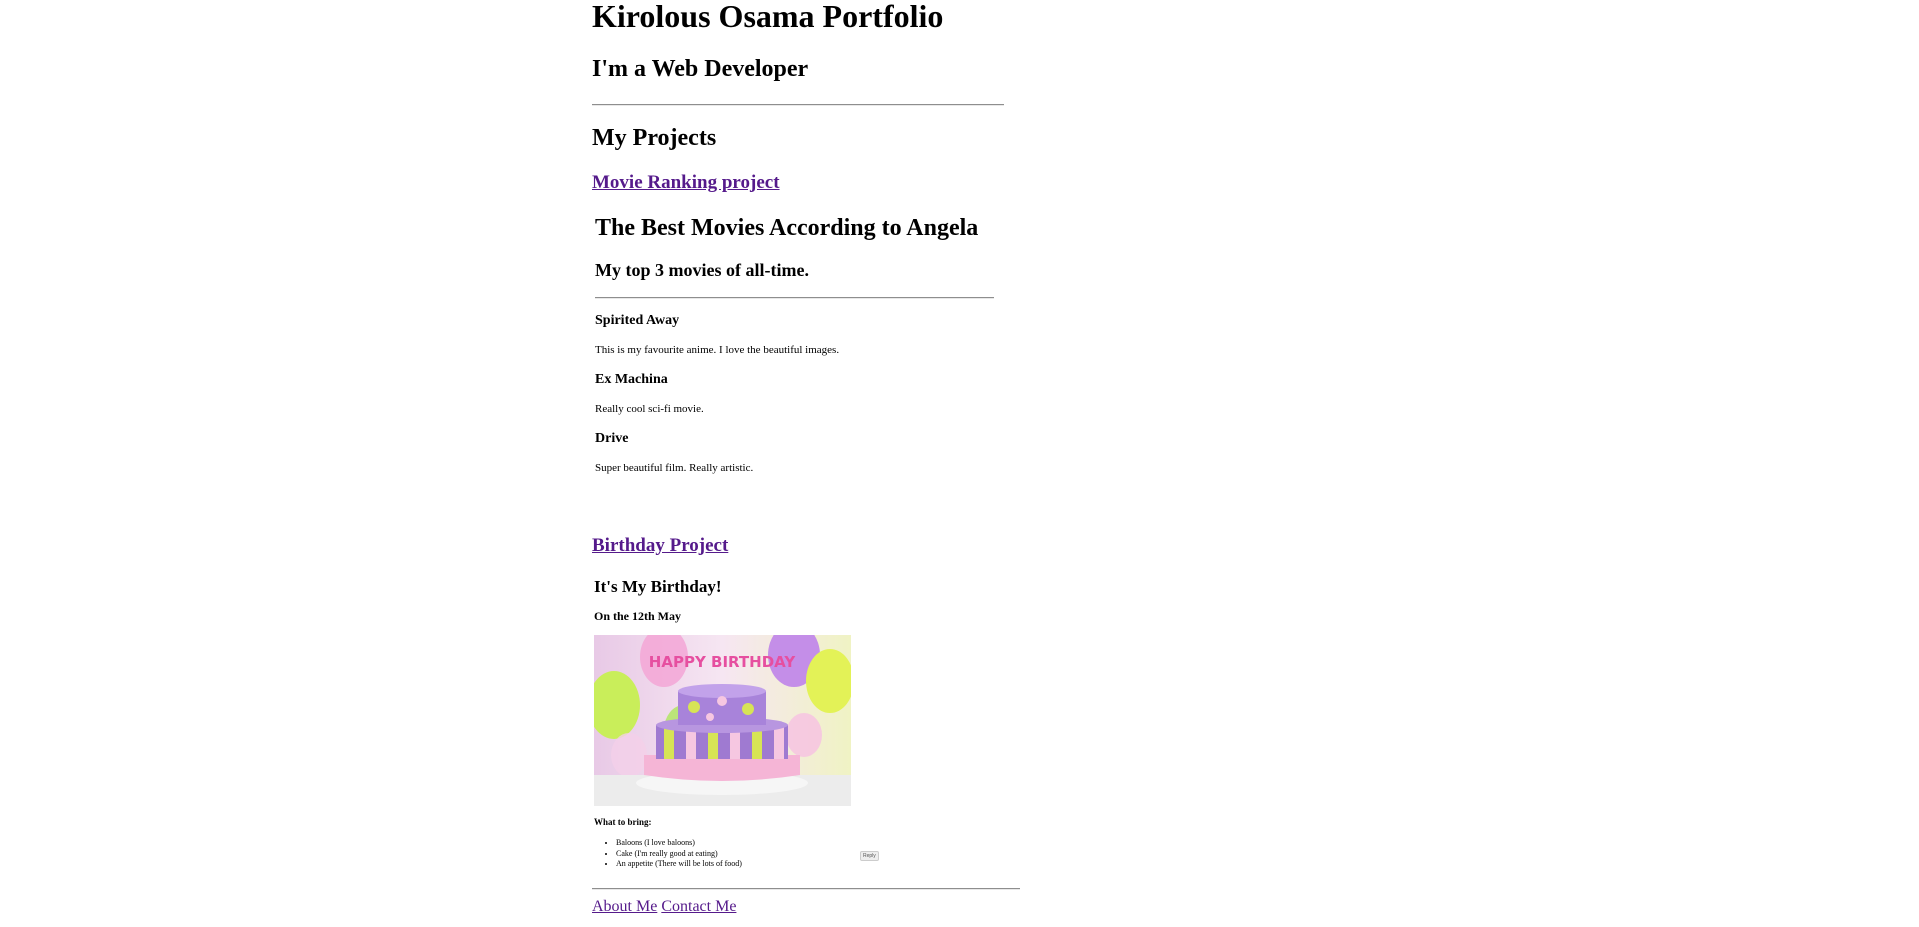 This screenshot has height=927, width=1919. Describe the element at coordinates (700, 69) in the screenshot. I see `page-subtitle: I'm a Web Developer` at that location.